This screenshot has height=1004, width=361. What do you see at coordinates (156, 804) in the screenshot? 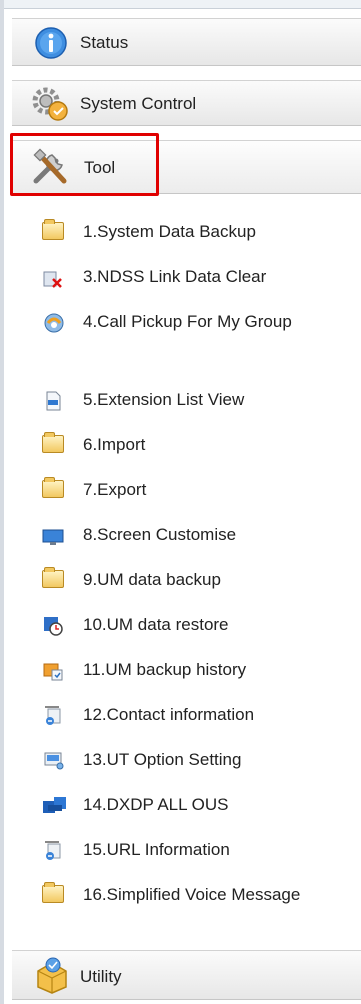
I see `item-label: 14.DXDP ALL OUS` at bounding box center [156, 804].